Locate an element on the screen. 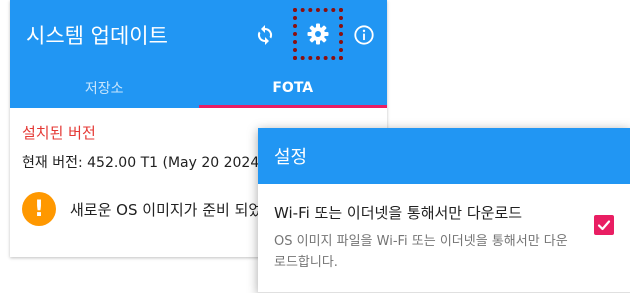 This screenshot has width=630, height=293. wifi-only-checkbox is located at coordinates (604, 225).